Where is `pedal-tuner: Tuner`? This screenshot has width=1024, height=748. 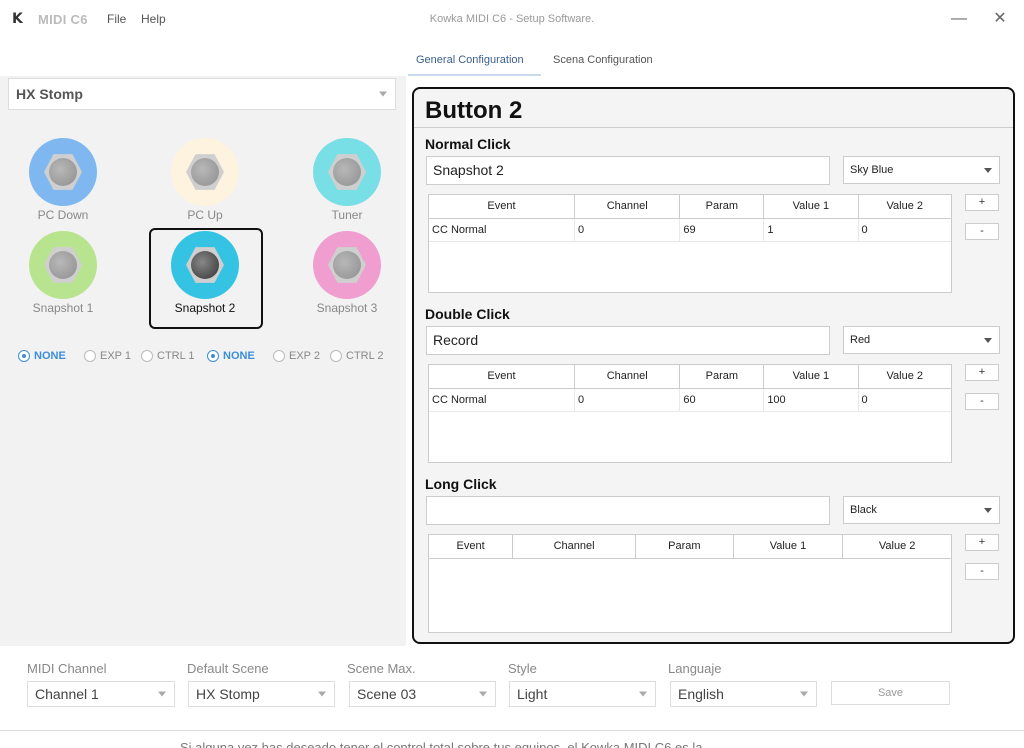
pedal-tuner: Tuner is located at coordinates (347, 180).